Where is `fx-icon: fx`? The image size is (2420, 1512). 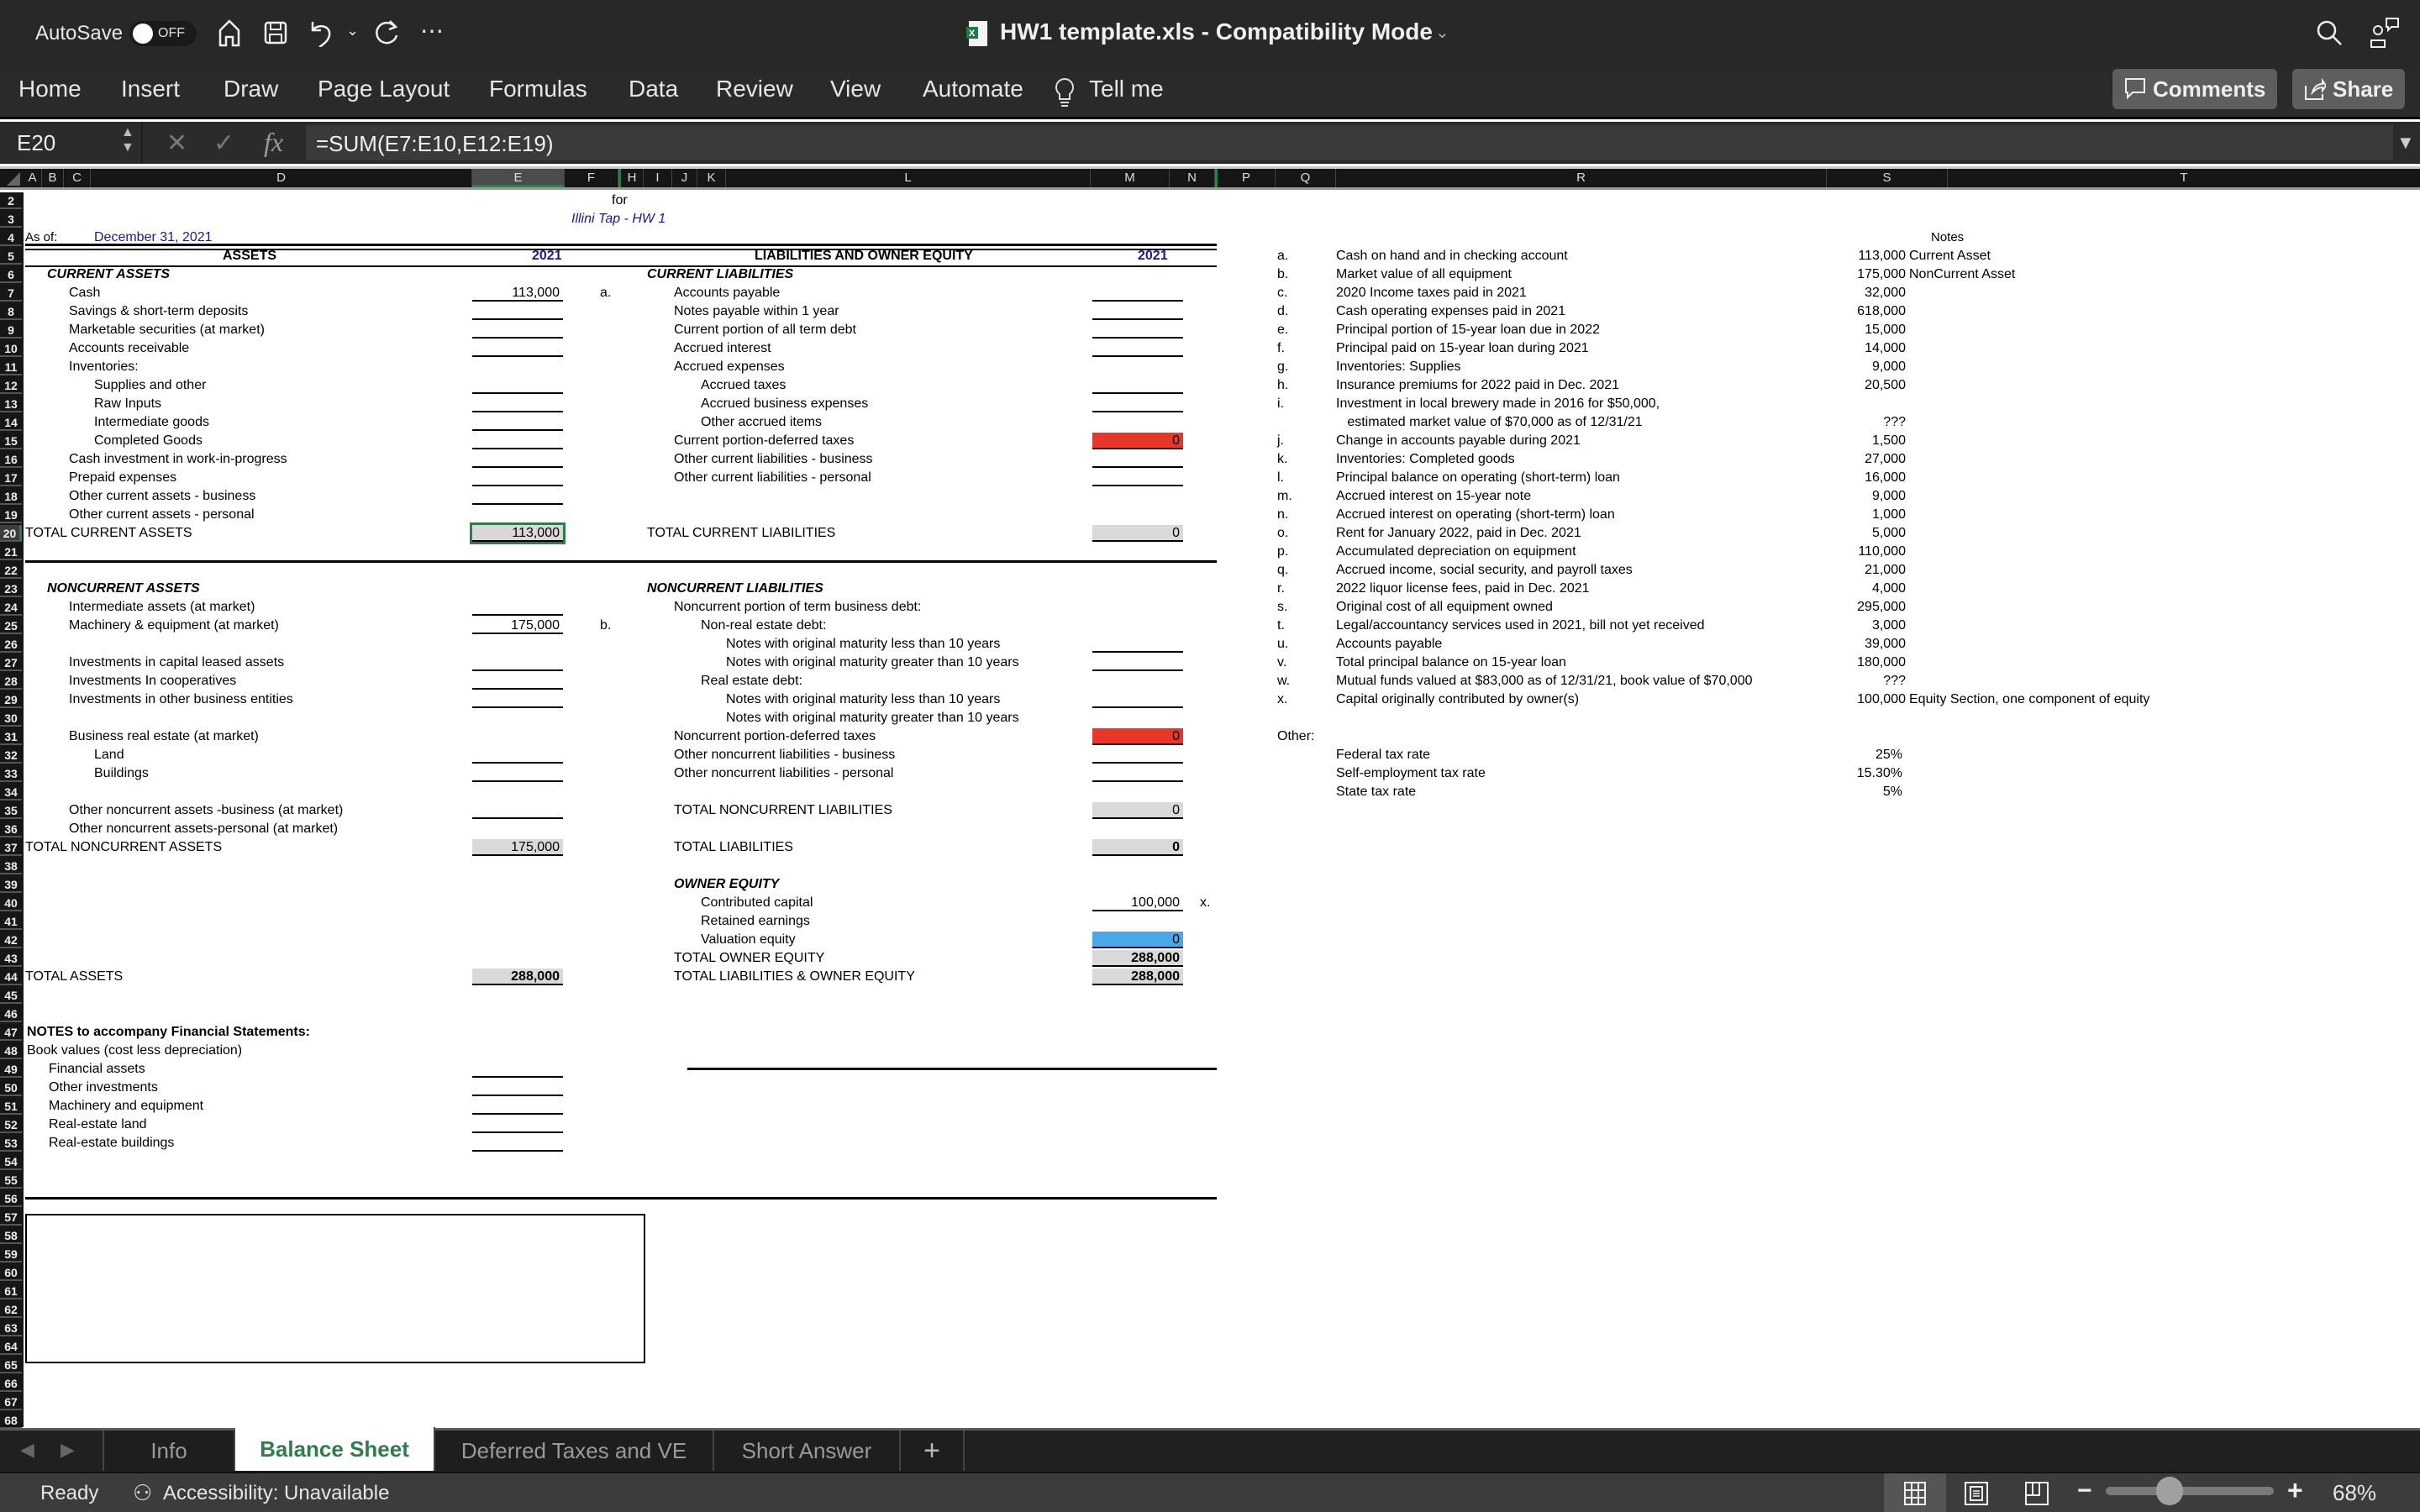 fx-icon: fx is located at coordinates (273, 142).